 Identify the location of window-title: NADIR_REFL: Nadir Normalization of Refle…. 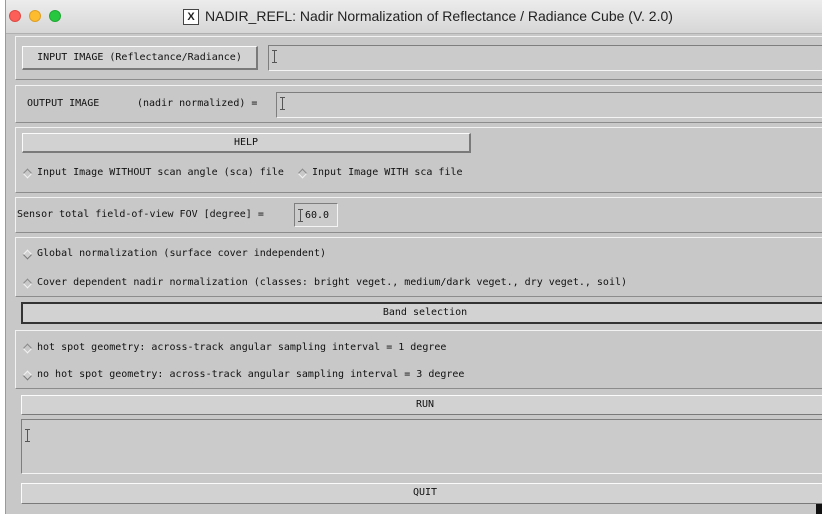
(439, 16).